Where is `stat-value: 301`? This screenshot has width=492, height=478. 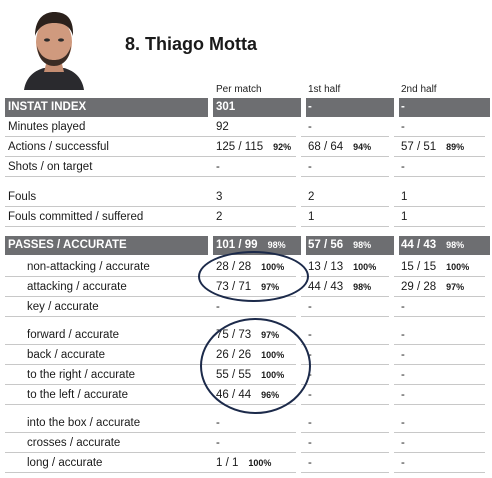 stat-value: 301 is located at coordinates (225, 107).